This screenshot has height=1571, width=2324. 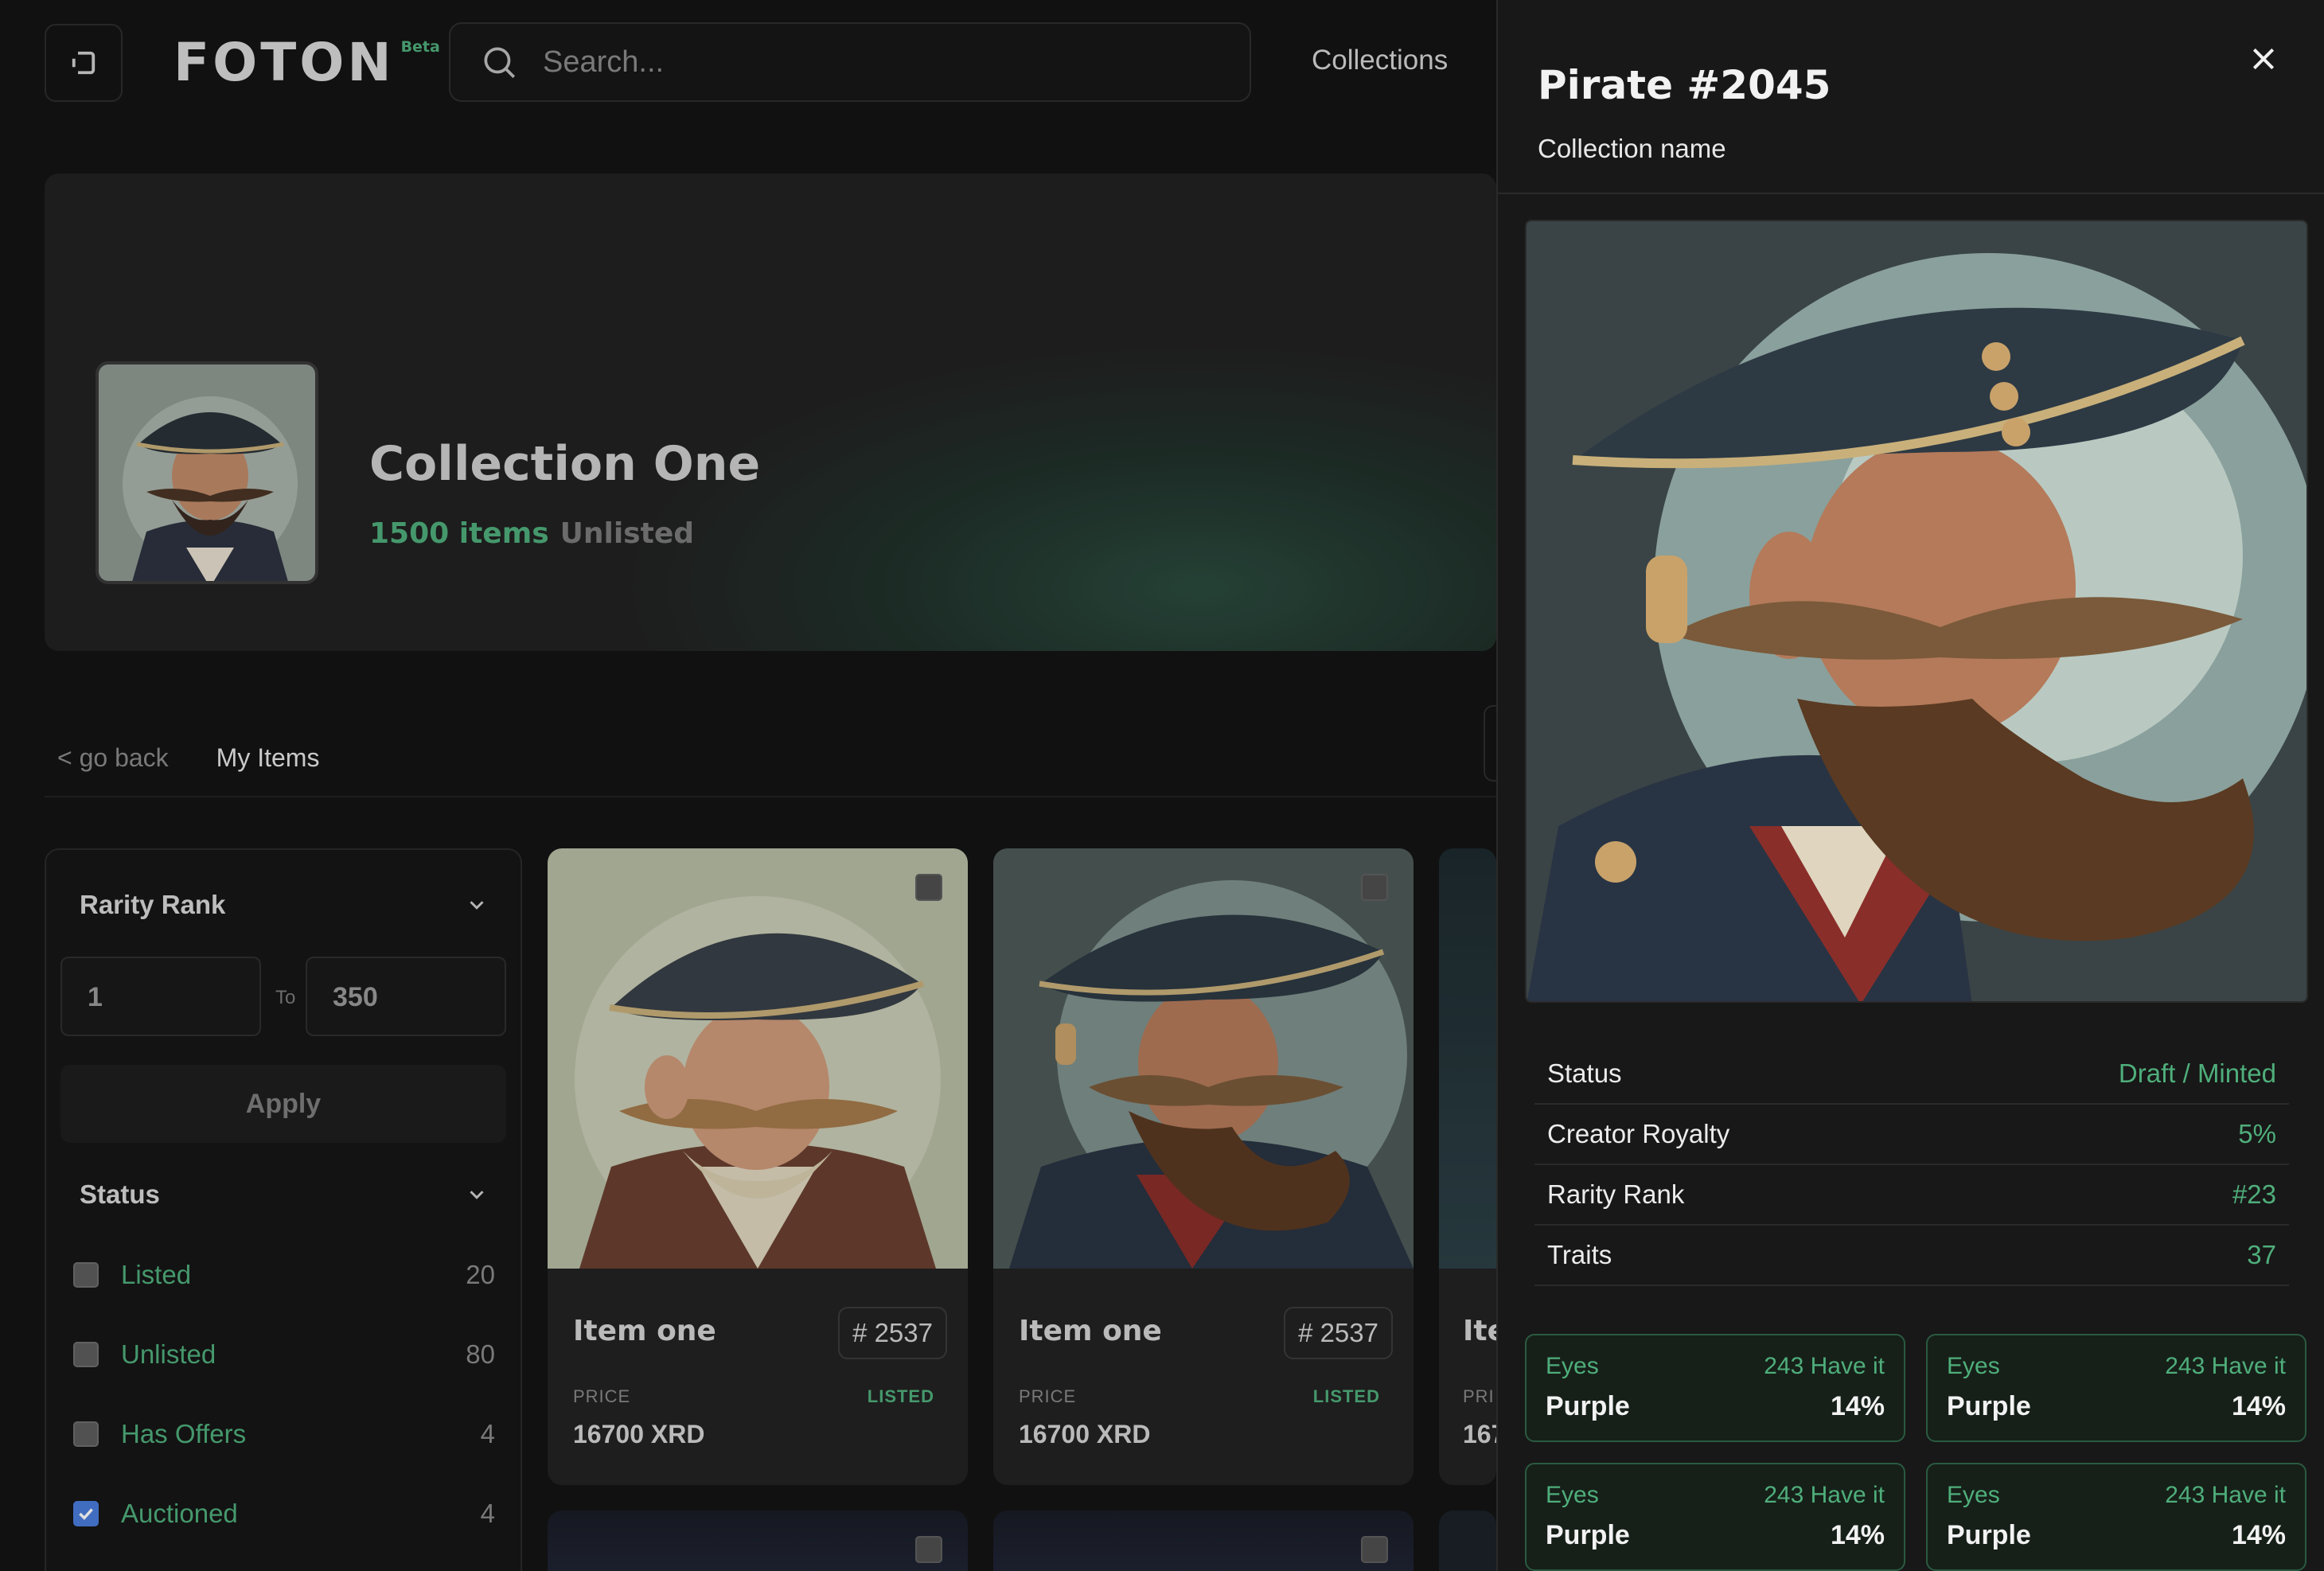 I want to click on sidebar-toggle-button, so click(x=84, y=63).